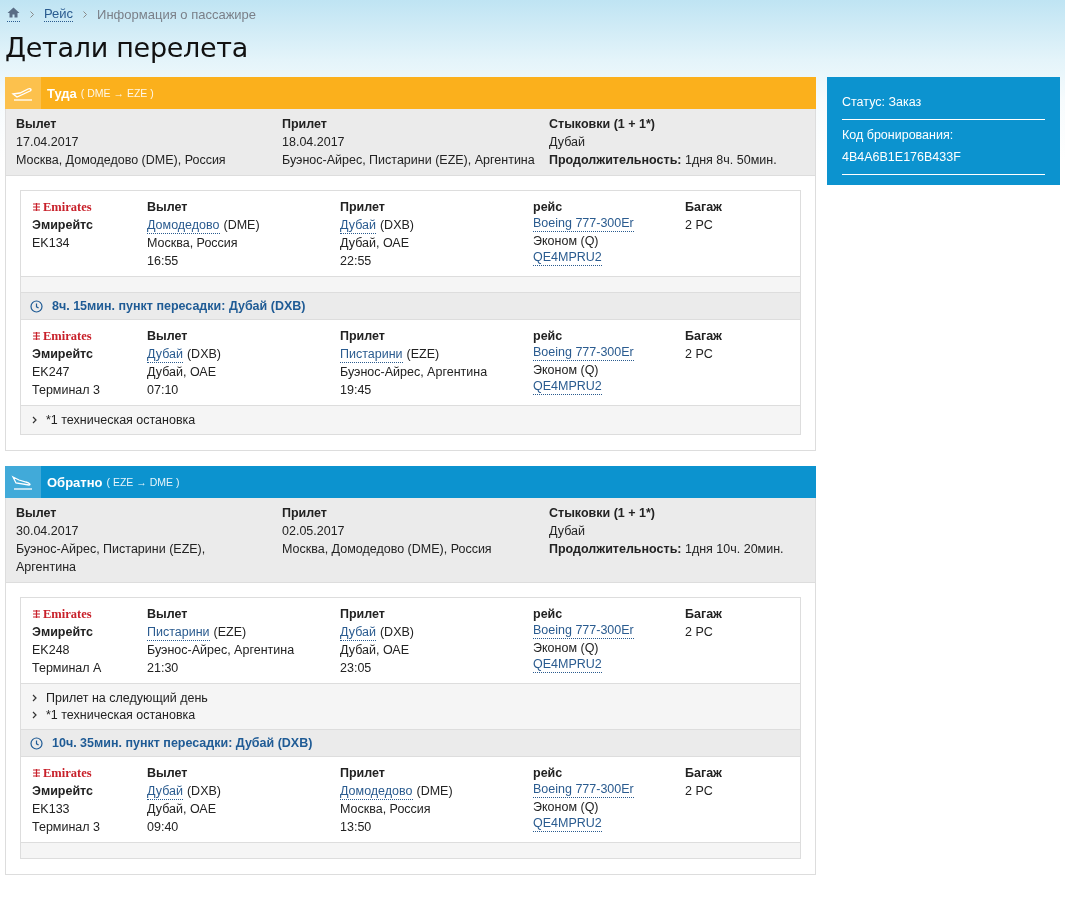 This screenshot has height=901, width=1065. What do you see at coordinates (127, 47) in the screenshot?
I see `page-title: Детали перелета` at bounding box center [127, 47].